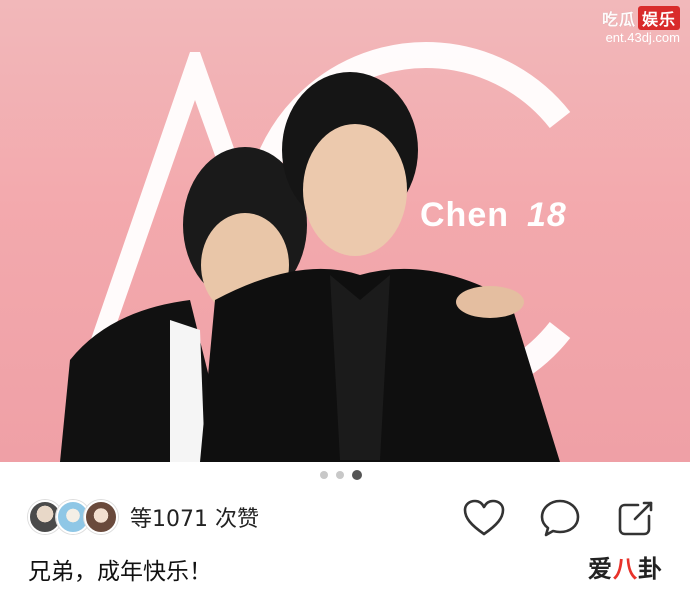 This screenshot has height=592, width=690. Describe the element at coordinates (600, 569) in the screenshot. I see `brand-part-1: 爱` at that location.